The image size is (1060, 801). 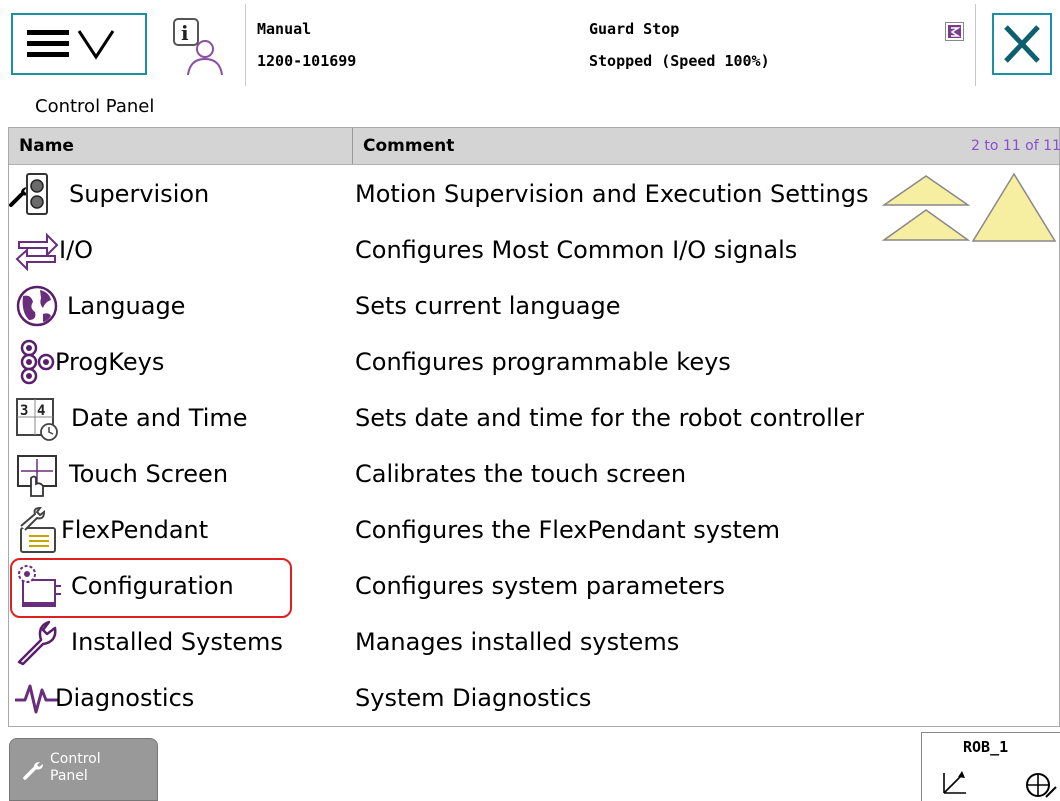 What do you see at coordinates (576, 250) in the screenshot?
I see `row-comment: Configures Most Common I/O signals` at bounding box center [576, 250].